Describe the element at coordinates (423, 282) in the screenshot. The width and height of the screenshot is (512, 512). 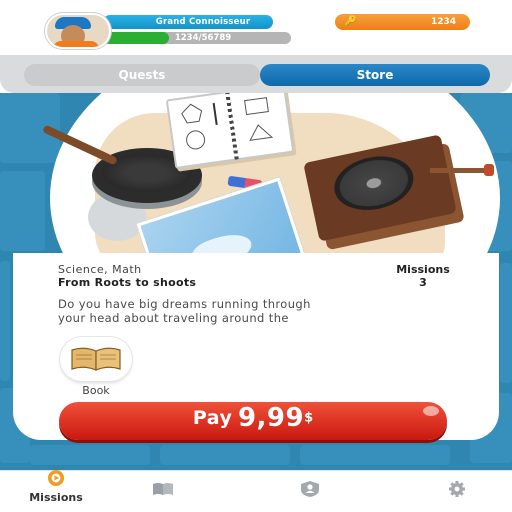
I see `missions-count: 3` at that location.